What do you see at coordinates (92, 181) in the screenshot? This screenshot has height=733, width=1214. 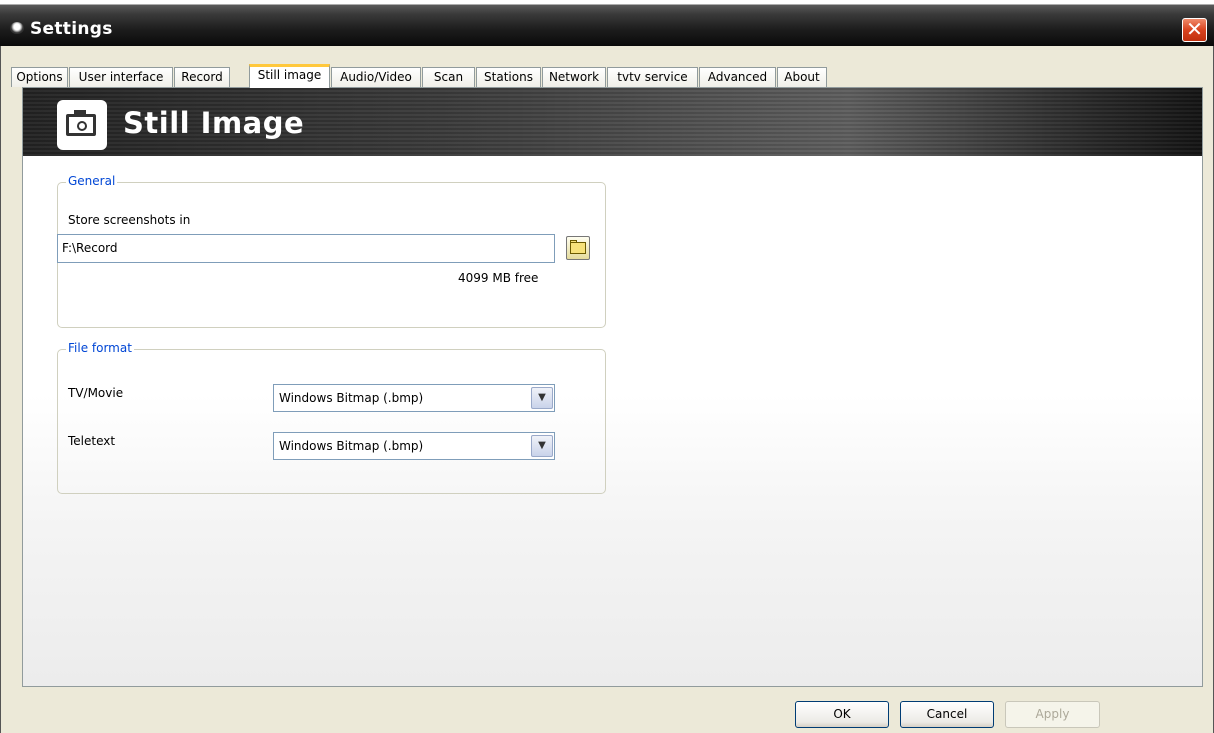 I see `general-group-title: General` at bounding box center [92, 181].